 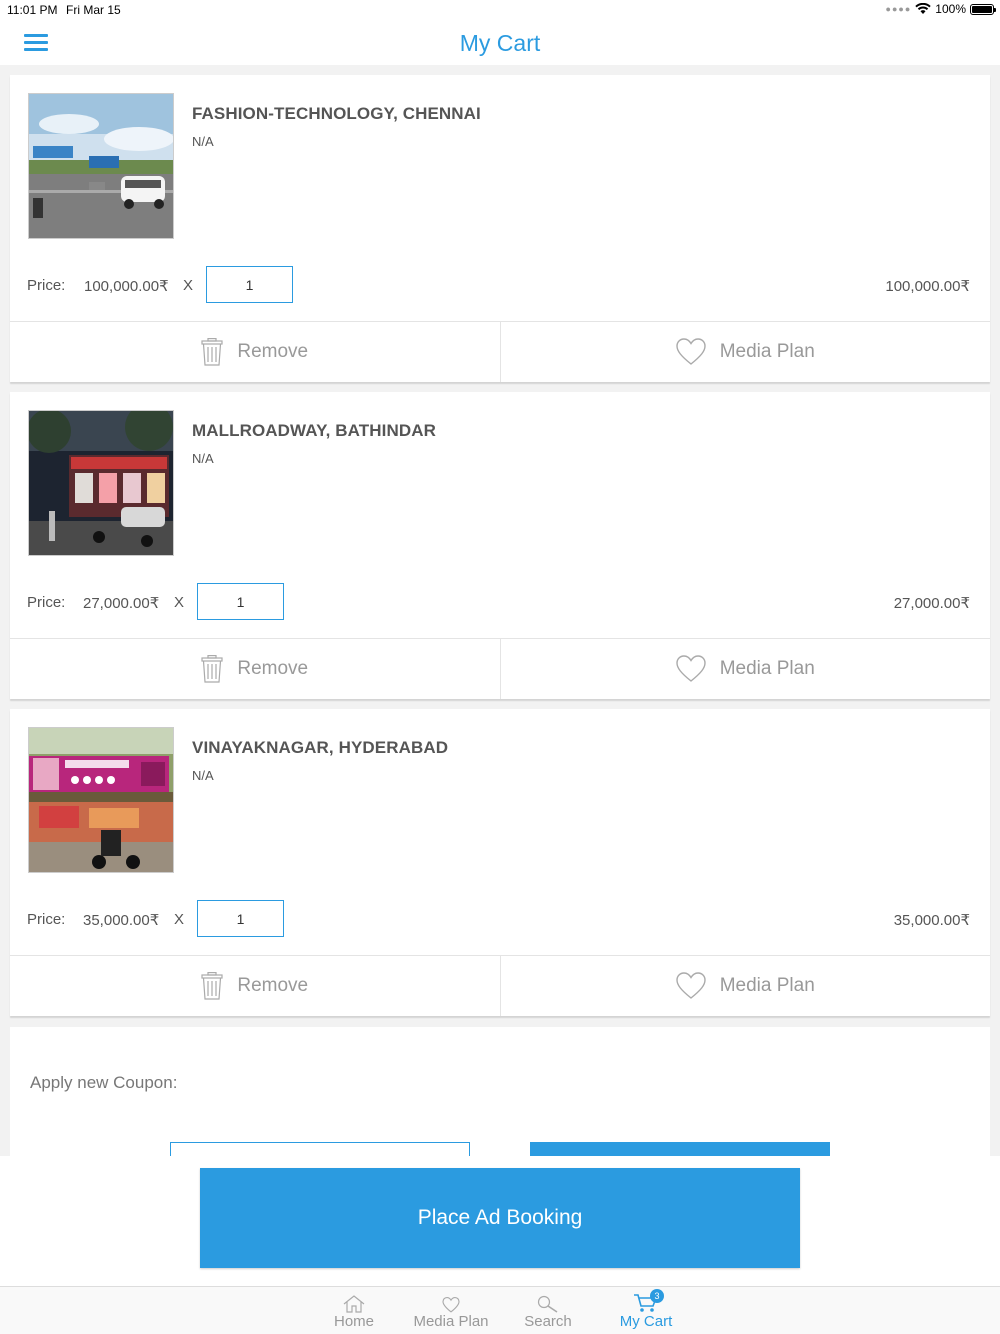 I want to click on tab-my-cart-label: My Cart, so click(x=646, y=1321).